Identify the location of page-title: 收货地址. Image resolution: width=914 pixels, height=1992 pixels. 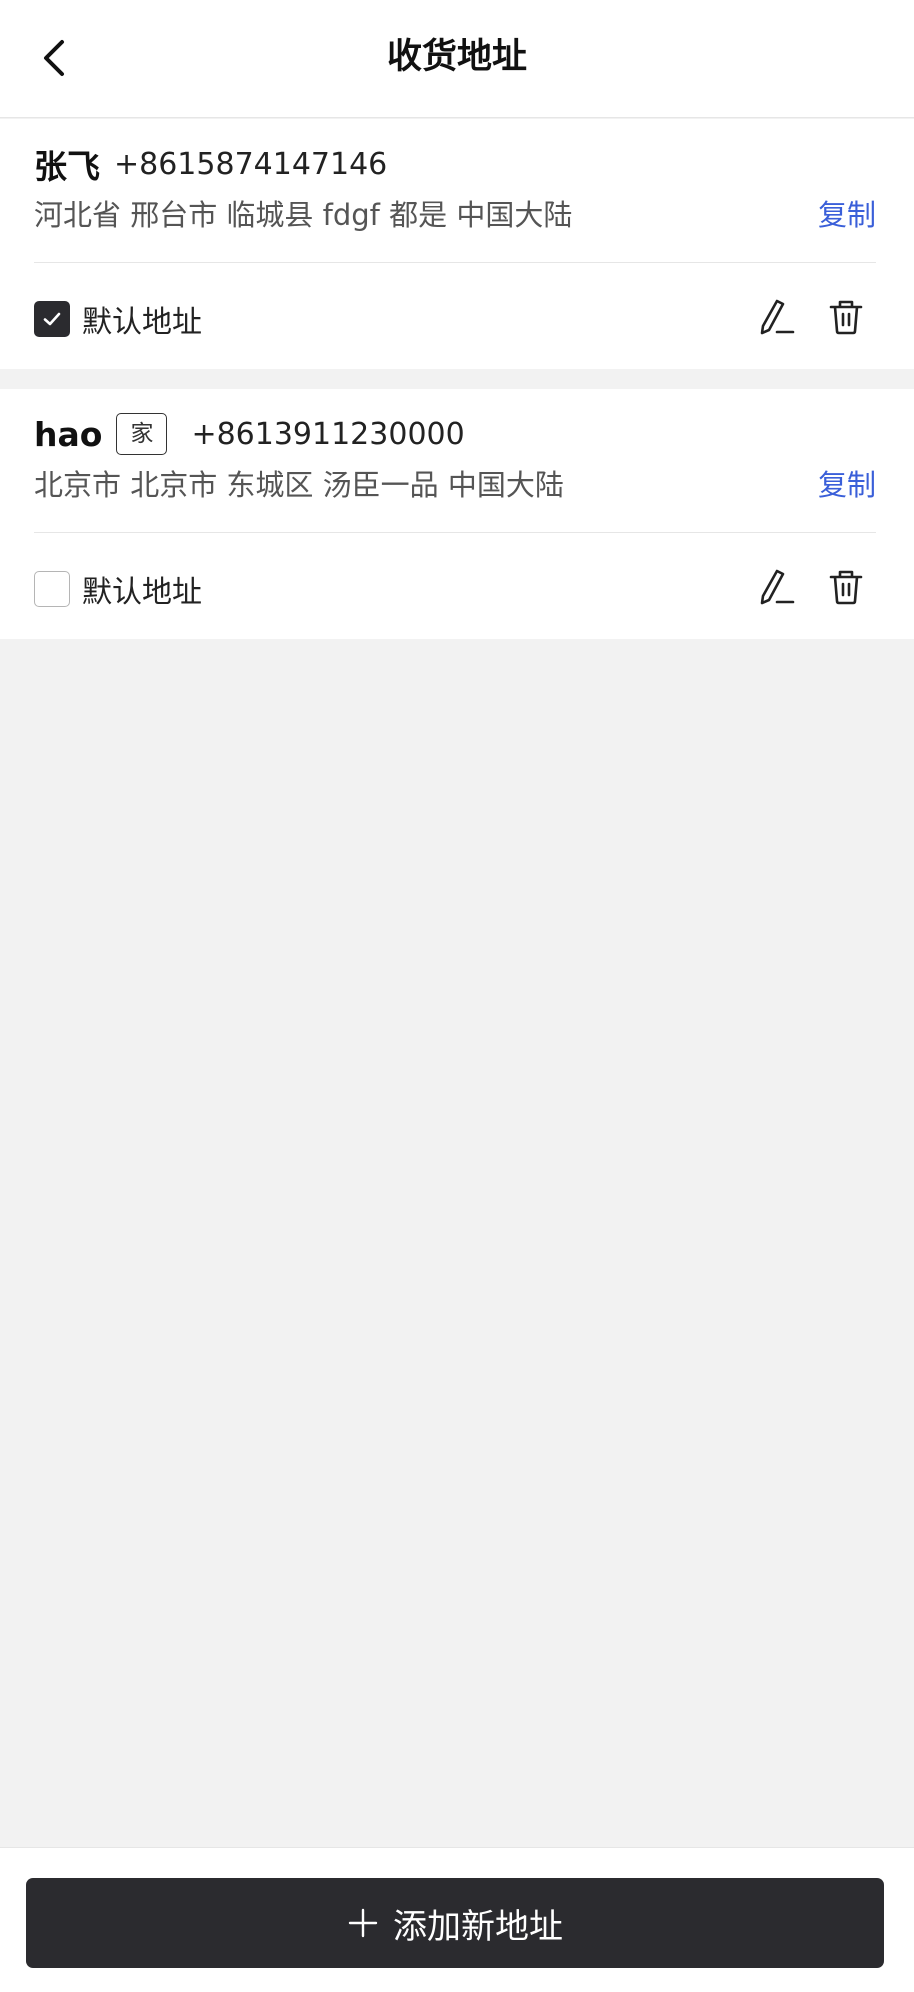
(456, 57).